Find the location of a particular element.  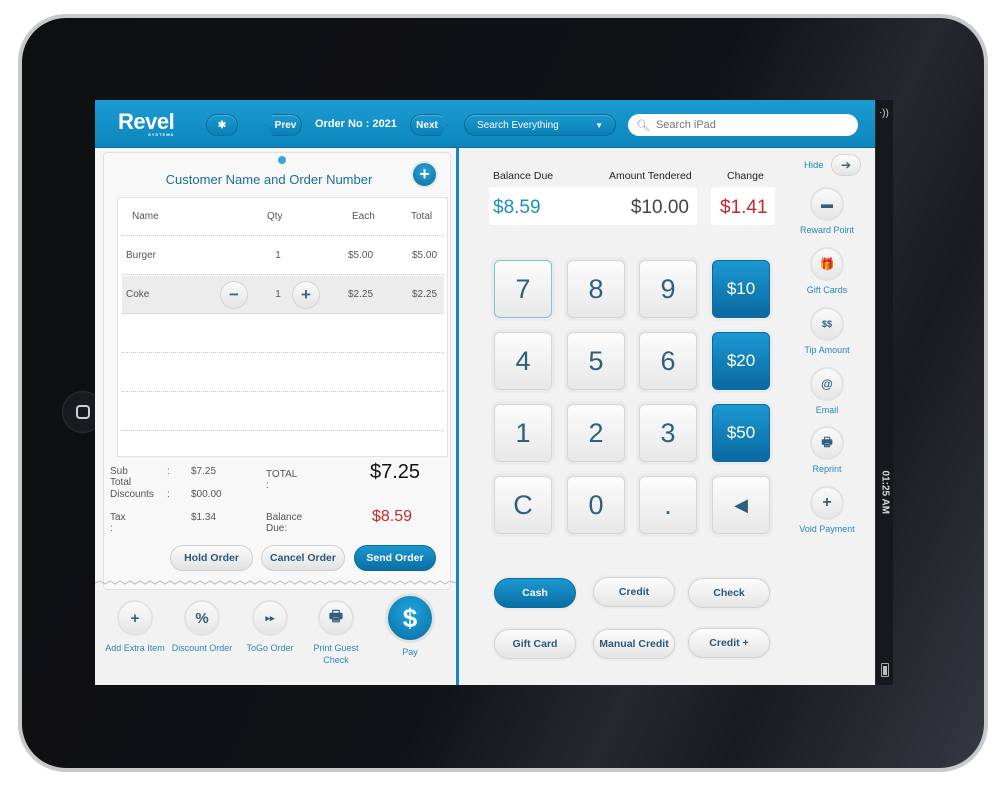

side-tool-label: Tip Amount is located at coordinates (827, 350).